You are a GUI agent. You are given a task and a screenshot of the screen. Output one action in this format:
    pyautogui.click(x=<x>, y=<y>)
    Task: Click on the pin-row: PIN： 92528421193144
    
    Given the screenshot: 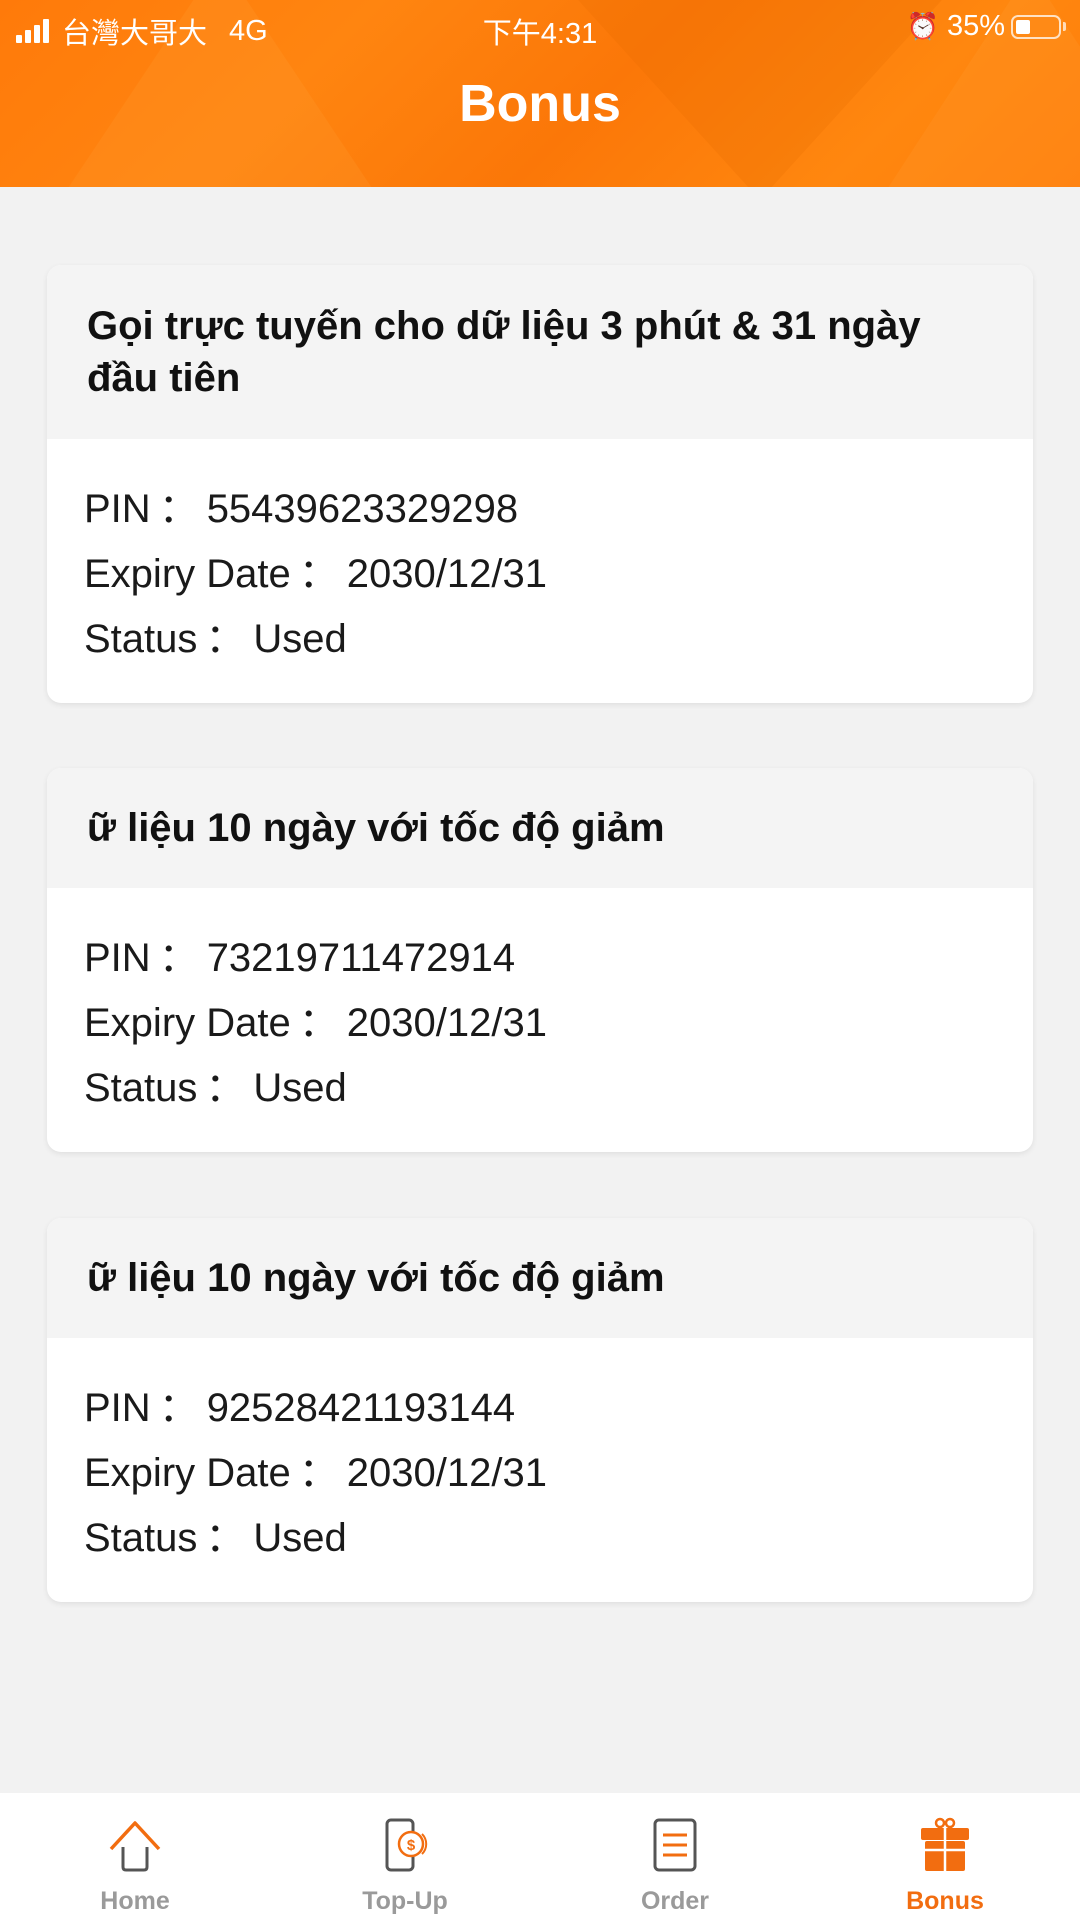 What is the action you would take?
    pyautogui.click(x=300, y=1408)
    